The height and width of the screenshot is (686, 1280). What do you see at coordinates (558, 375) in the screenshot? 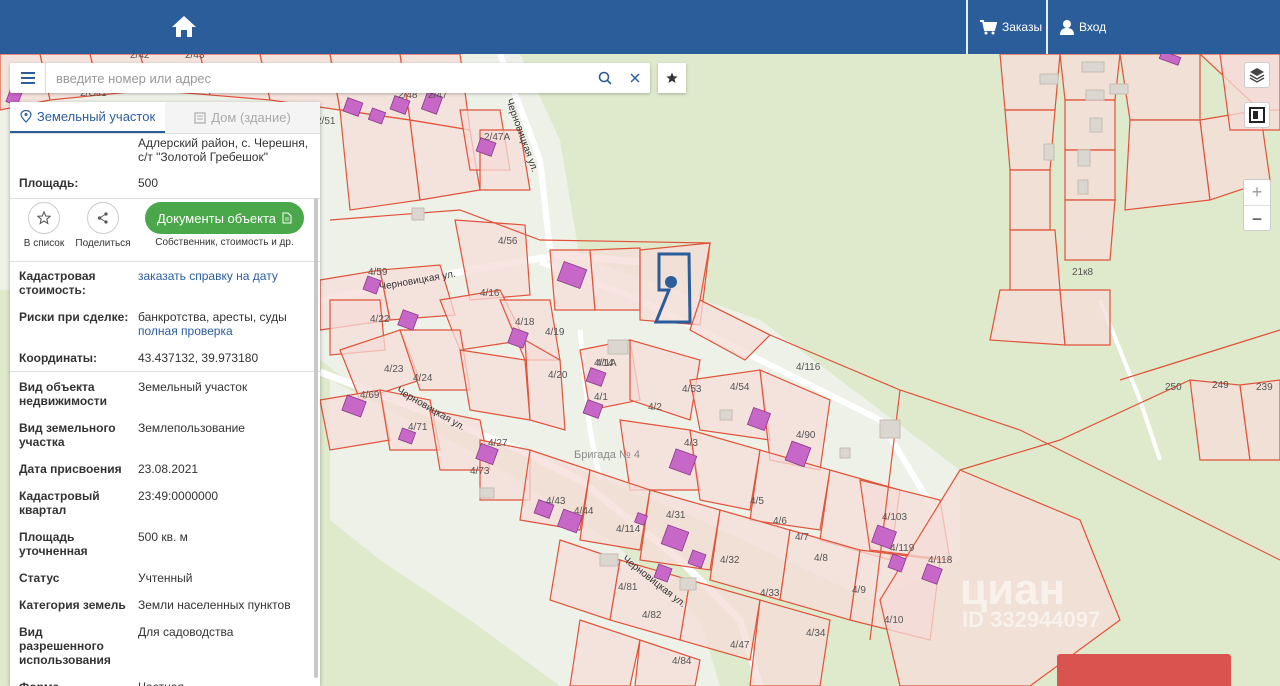
I see `parcel-number: 4/20` at bounding box center [558, 375].